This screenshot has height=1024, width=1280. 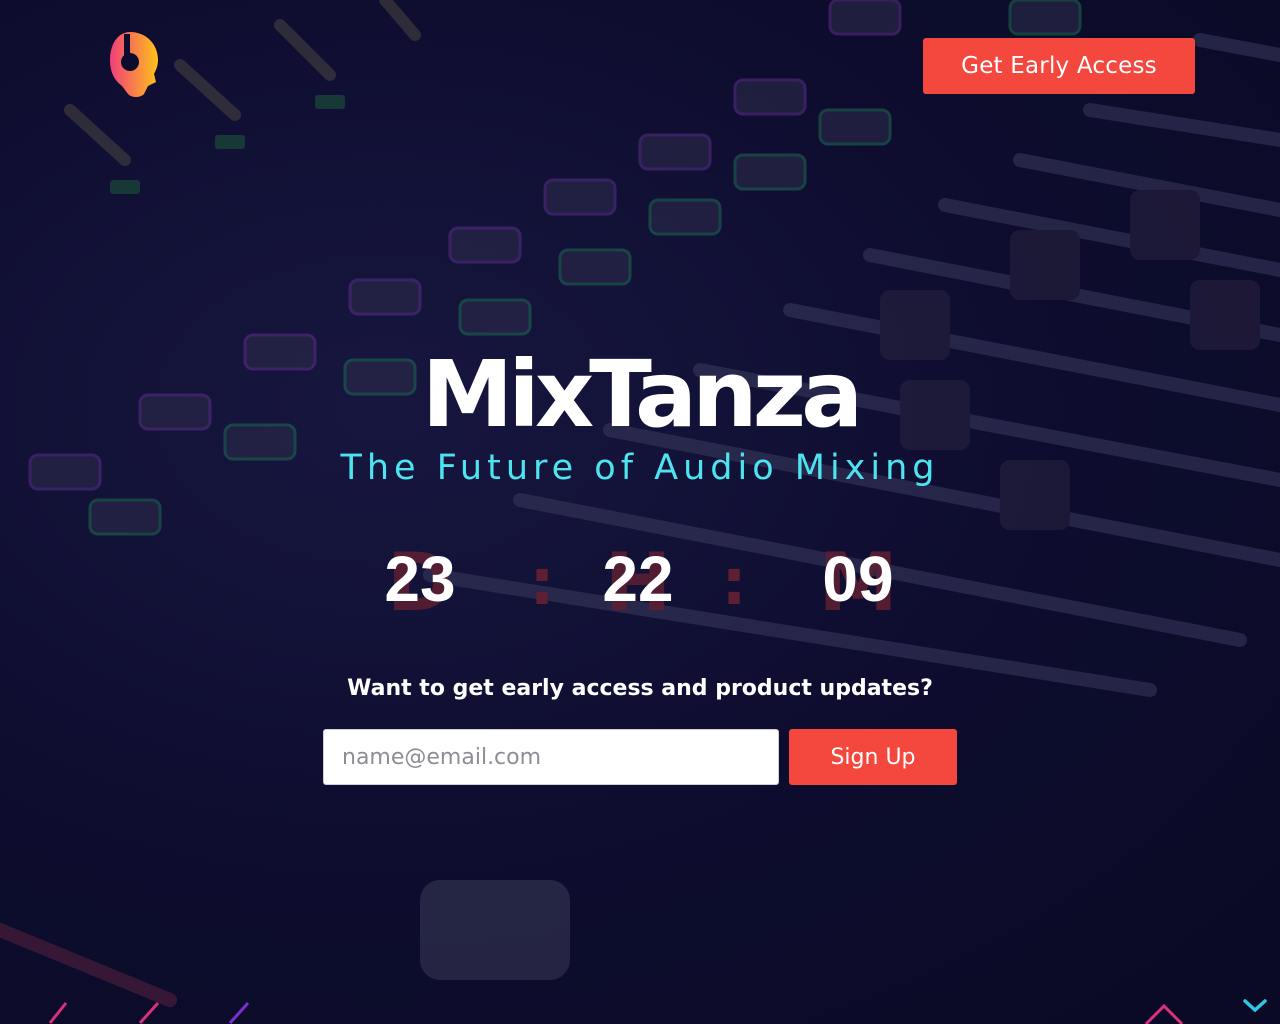 I want to click on days-value: 23, so click(x=420, y=579).